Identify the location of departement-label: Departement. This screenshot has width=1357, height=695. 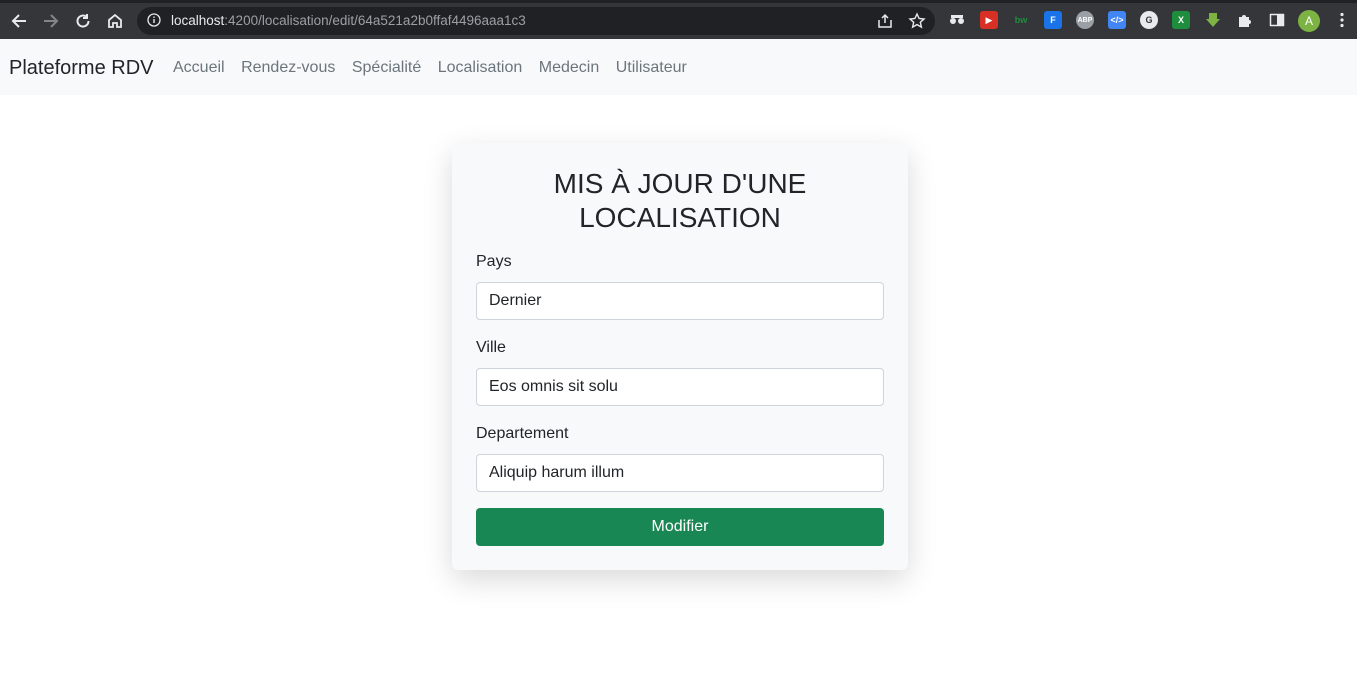
(522, 433).